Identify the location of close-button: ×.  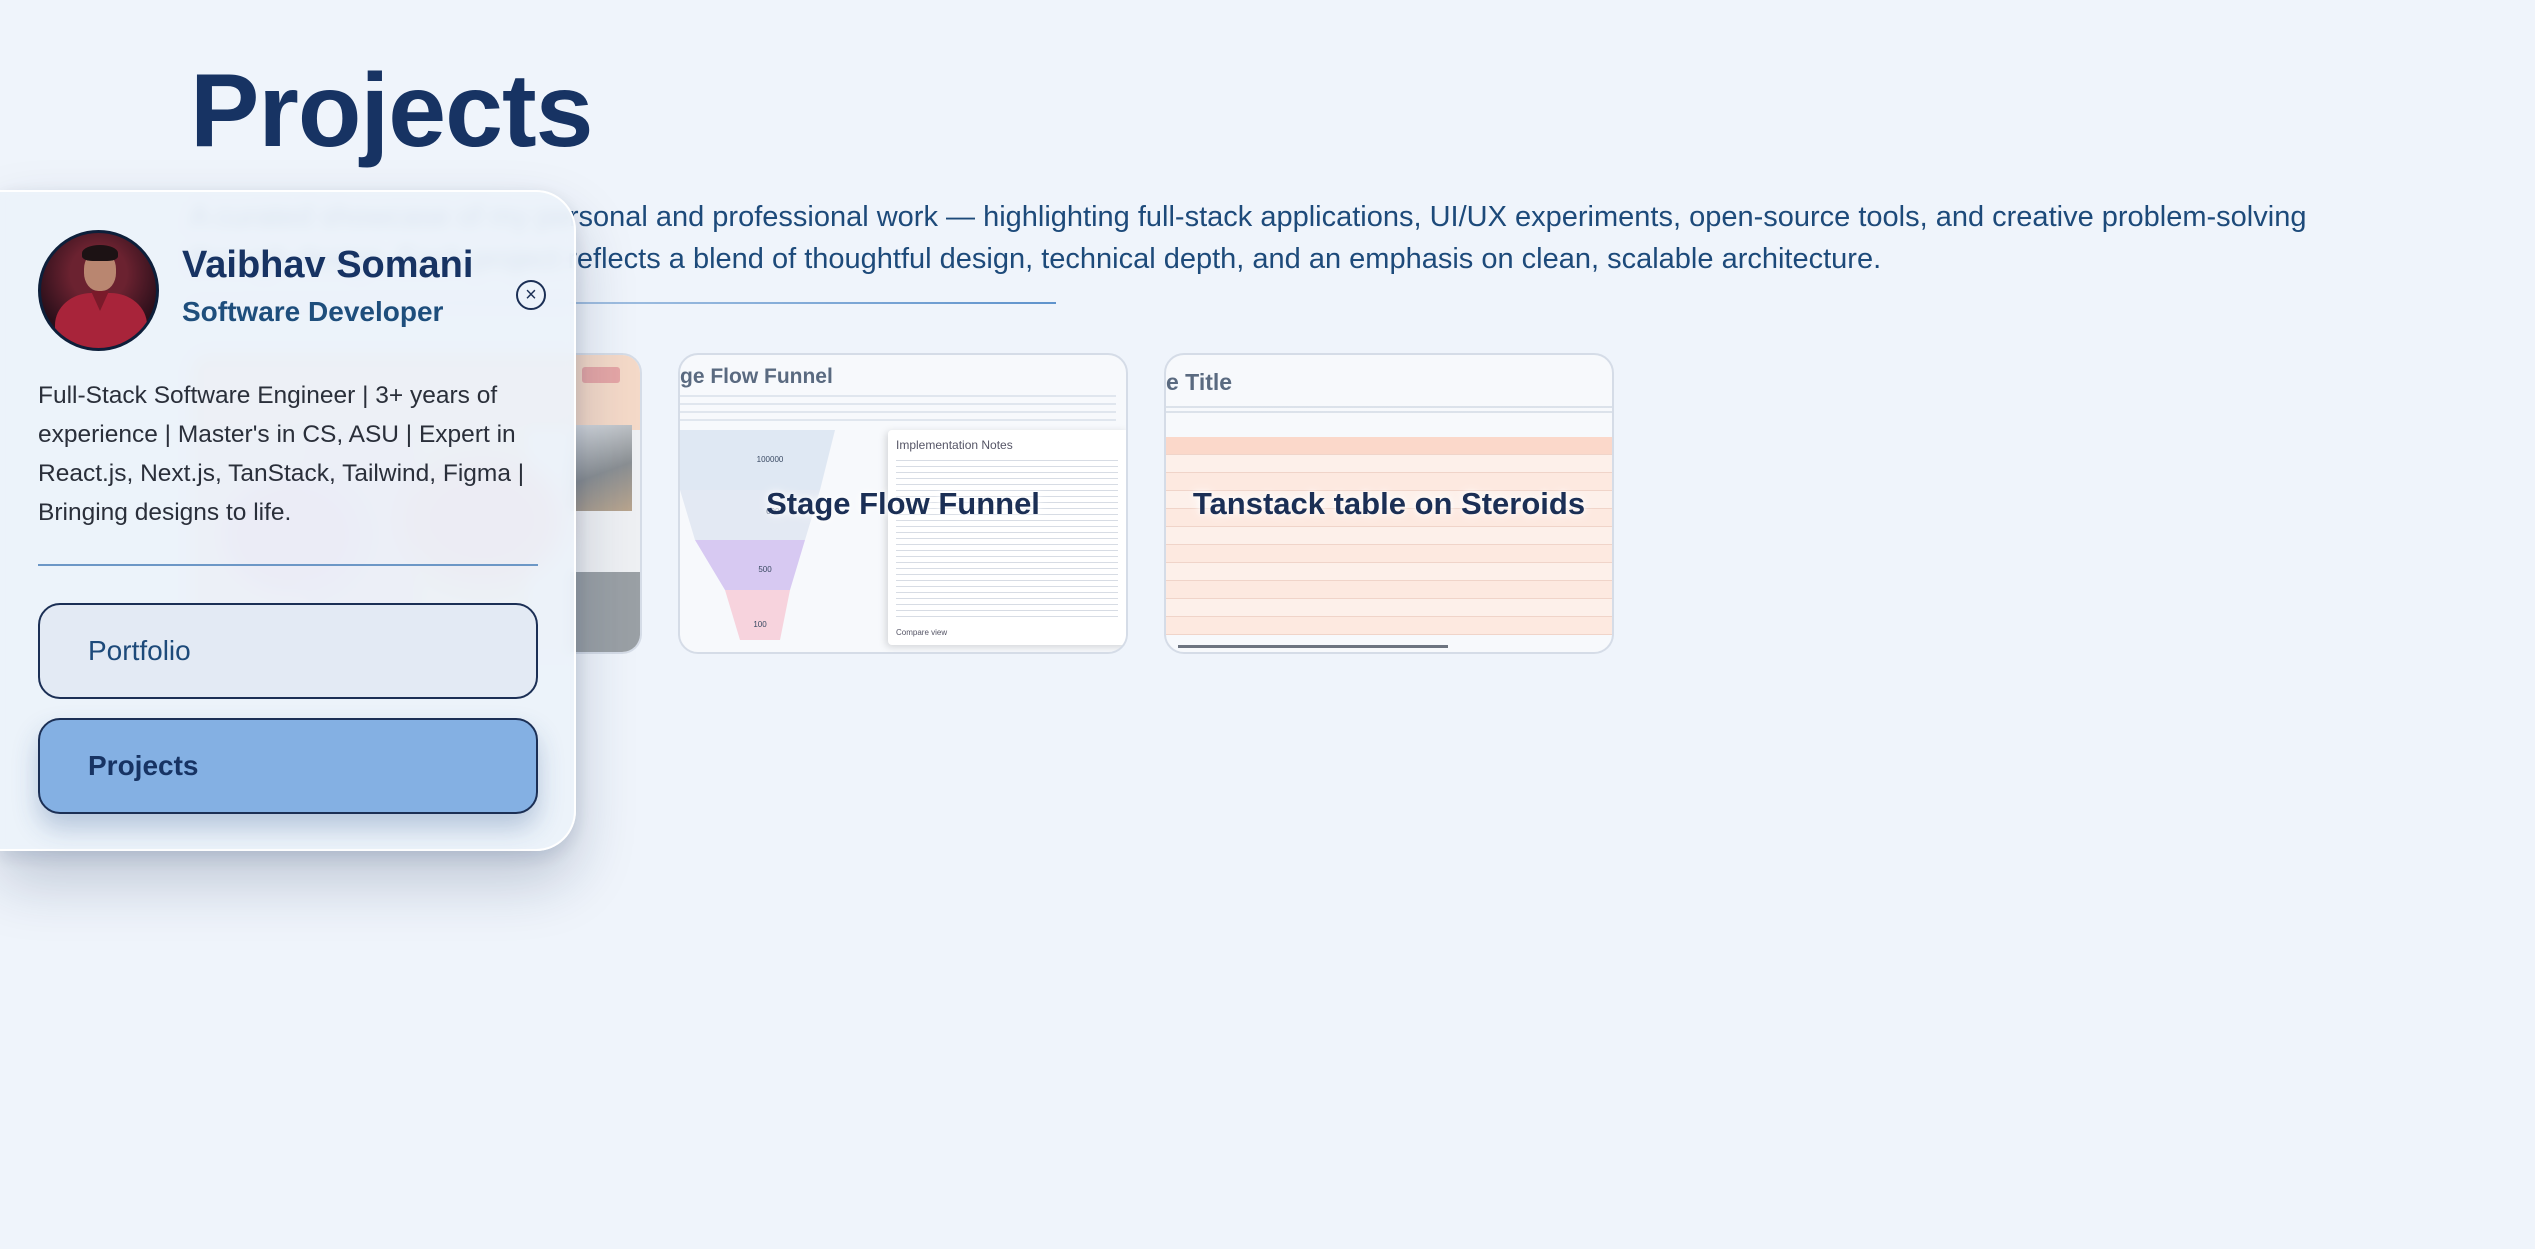
(531, 295).